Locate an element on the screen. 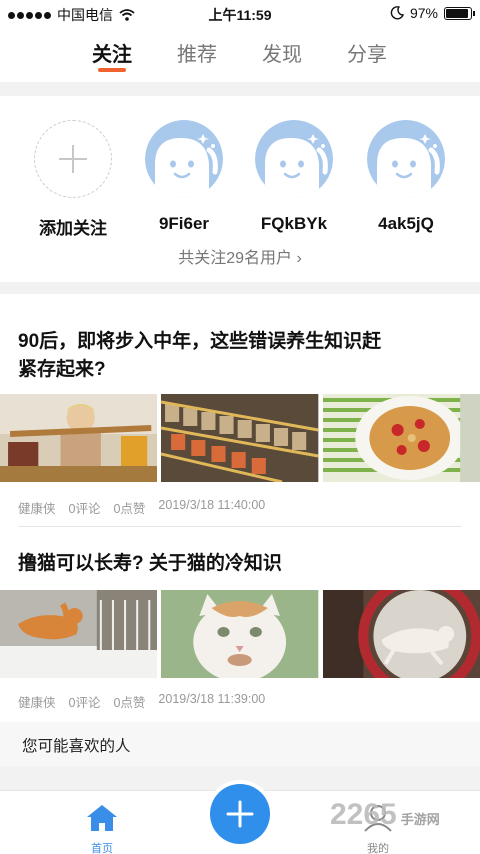  article-card: 撸猫可以长寿? 关于猫的冷知识 is located at coordinates (240, 564).